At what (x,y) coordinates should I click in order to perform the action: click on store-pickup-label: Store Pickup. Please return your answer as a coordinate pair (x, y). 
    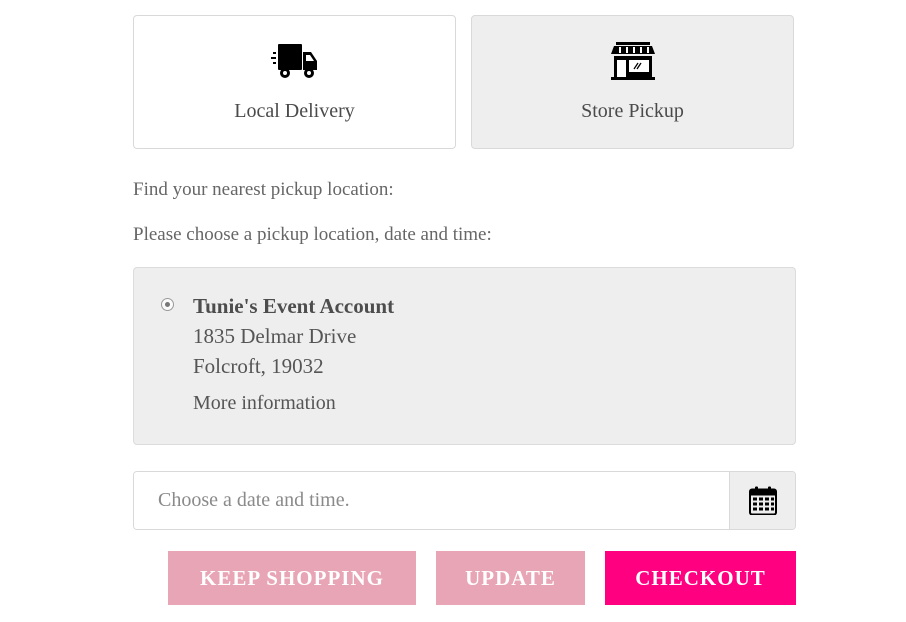
    Looking at the image, I should click on (632, 111).